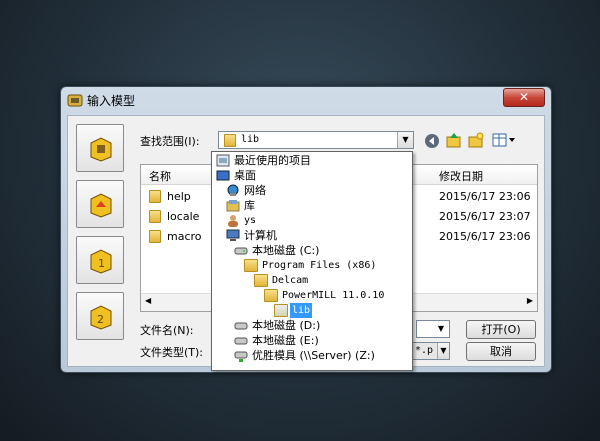 The image size is (600, 441). I want to click on look-in-value: lib, so click(250, 139).